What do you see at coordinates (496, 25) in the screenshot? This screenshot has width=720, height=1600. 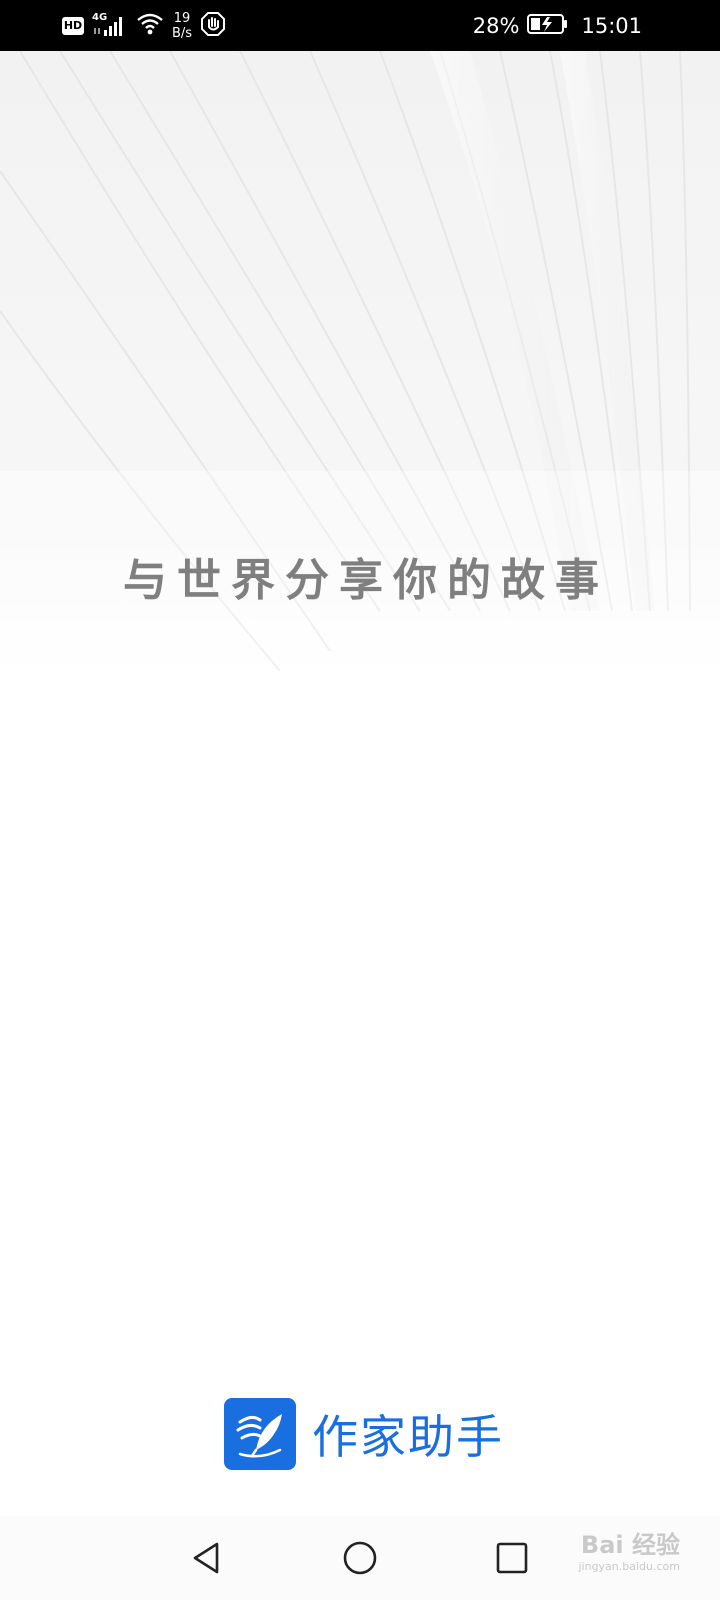 I see `battery-percent: 28%` at bounding box center [496, 25].